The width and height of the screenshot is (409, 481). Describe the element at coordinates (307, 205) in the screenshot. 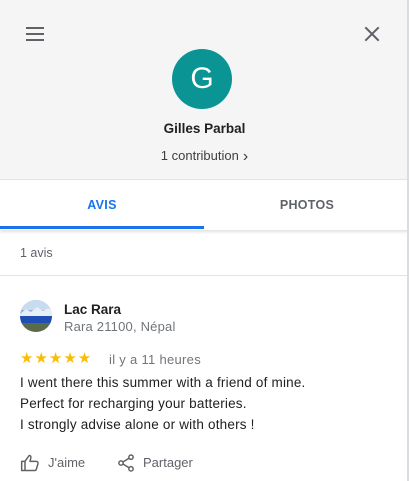

I see `tab-photos: PHOTOS` at that location.